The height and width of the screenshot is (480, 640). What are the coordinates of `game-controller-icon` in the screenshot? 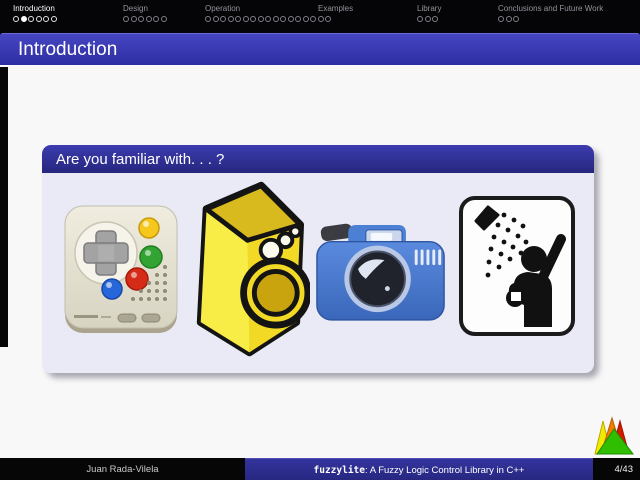 It's located at (121, 269).